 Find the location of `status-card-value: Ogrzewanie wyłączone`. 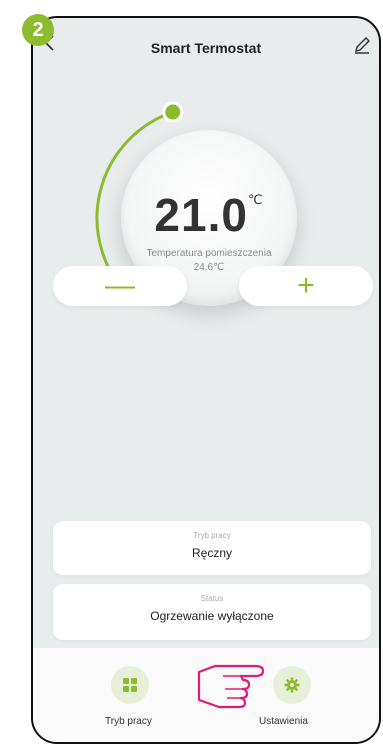

status-card-value: Ogrzewanie wyłączone is located at coordinates (212, 616).